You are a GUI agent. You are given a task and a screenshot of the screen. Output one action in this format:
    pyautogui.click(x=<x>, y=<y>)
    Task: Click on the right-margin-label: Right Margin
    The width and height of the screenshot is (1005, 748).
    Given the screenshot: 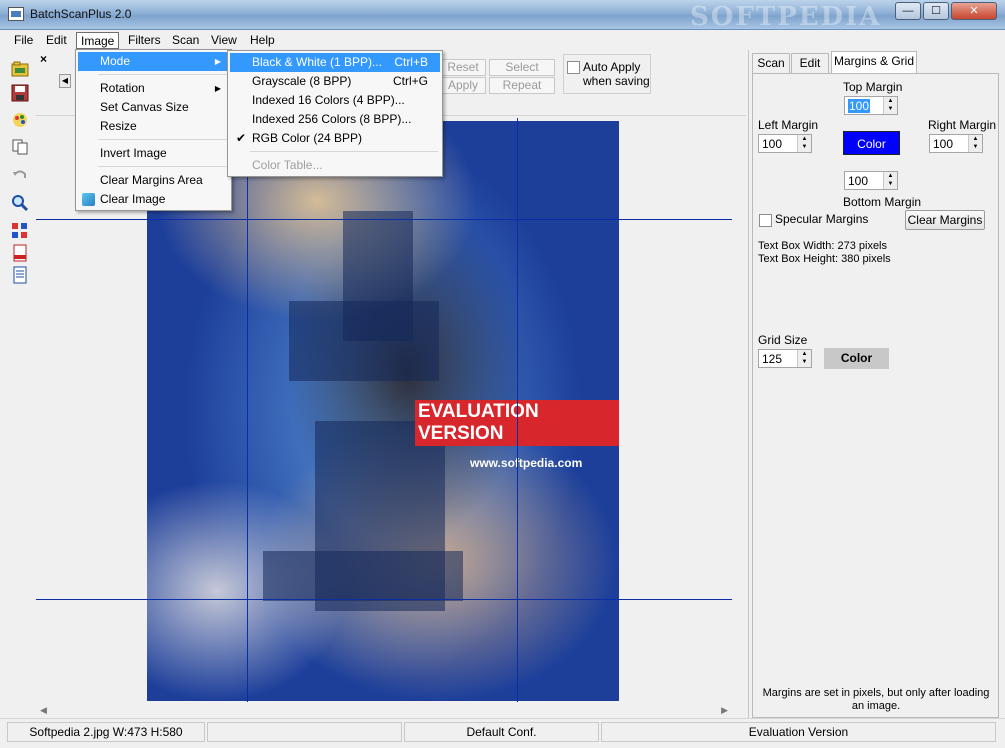 What is the action you would take?
    pyautogui.click(x=962, y=125)
    